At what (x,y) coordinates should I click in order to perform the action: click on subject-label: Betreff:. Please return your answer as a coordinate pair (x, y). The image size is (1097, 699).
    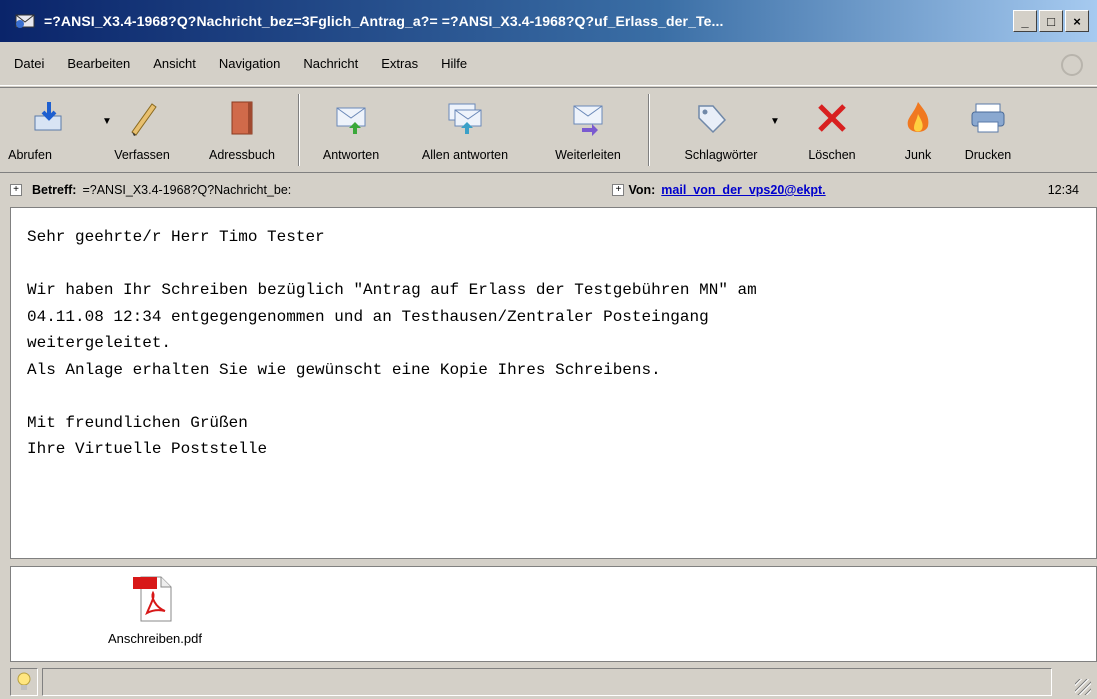
    Looking at the image, I should click on (54, 190).